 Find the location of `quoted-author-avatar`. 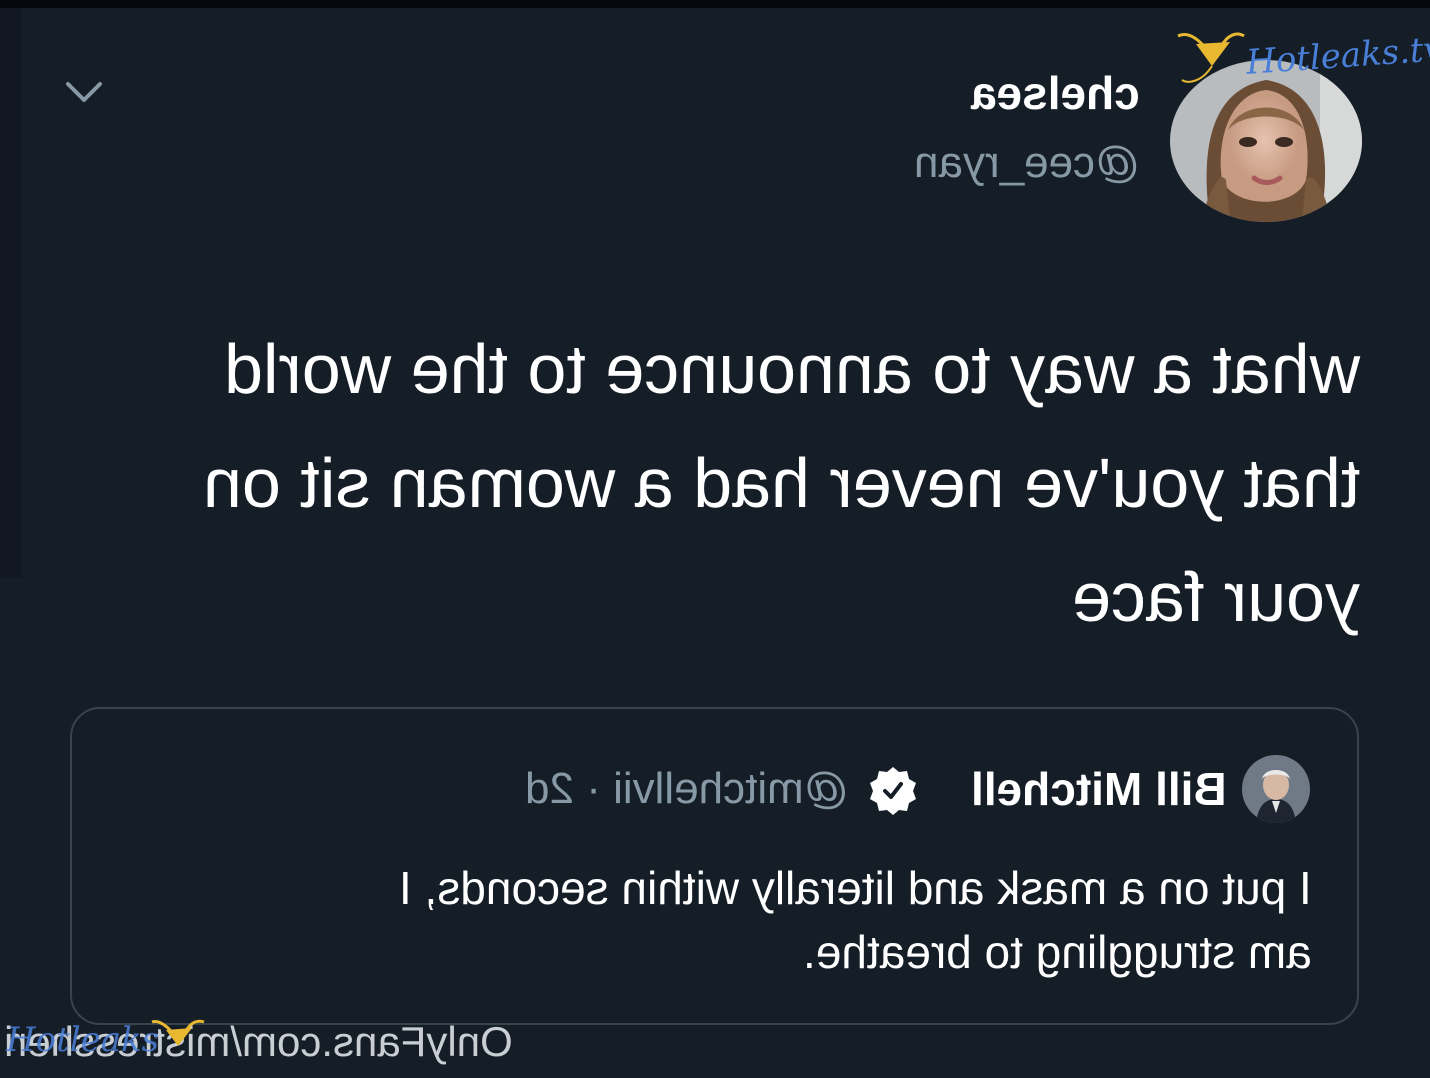

quoted-author-avatar is located at coordinates (1276, 789).